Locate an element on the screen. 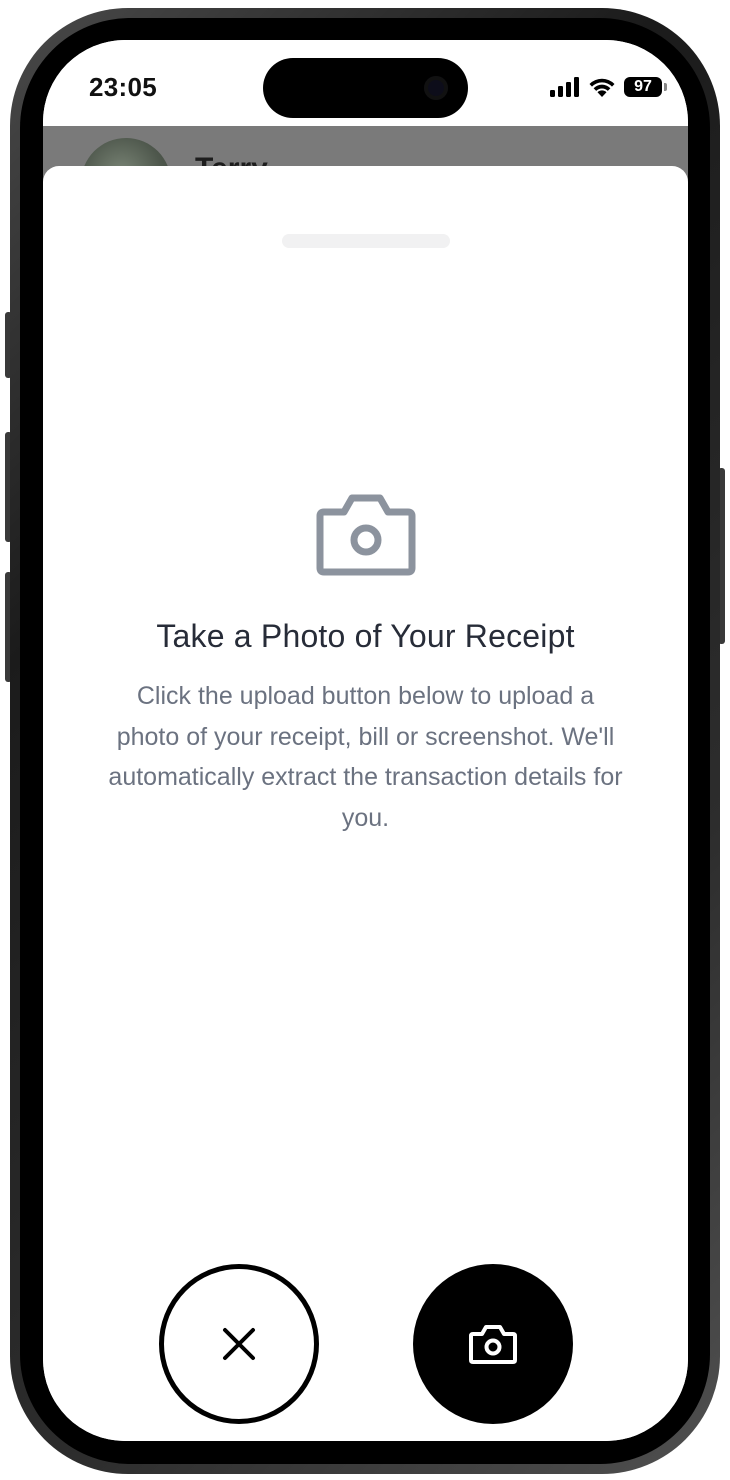 The image size is (730, 1480). cellular-signal-icon is located at coordinates (564, 87).